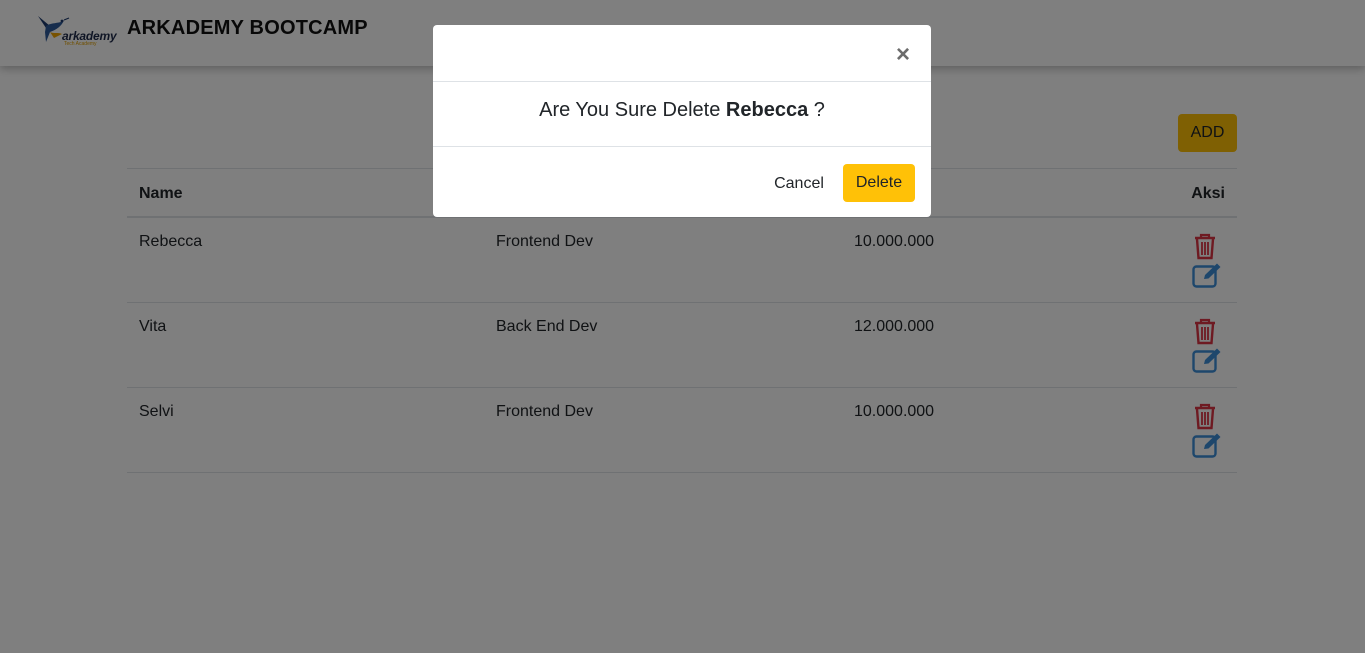 The height and width of the screenshot is (653, 1365). I want to click on target-name: Rebecca, so click(767, 110).